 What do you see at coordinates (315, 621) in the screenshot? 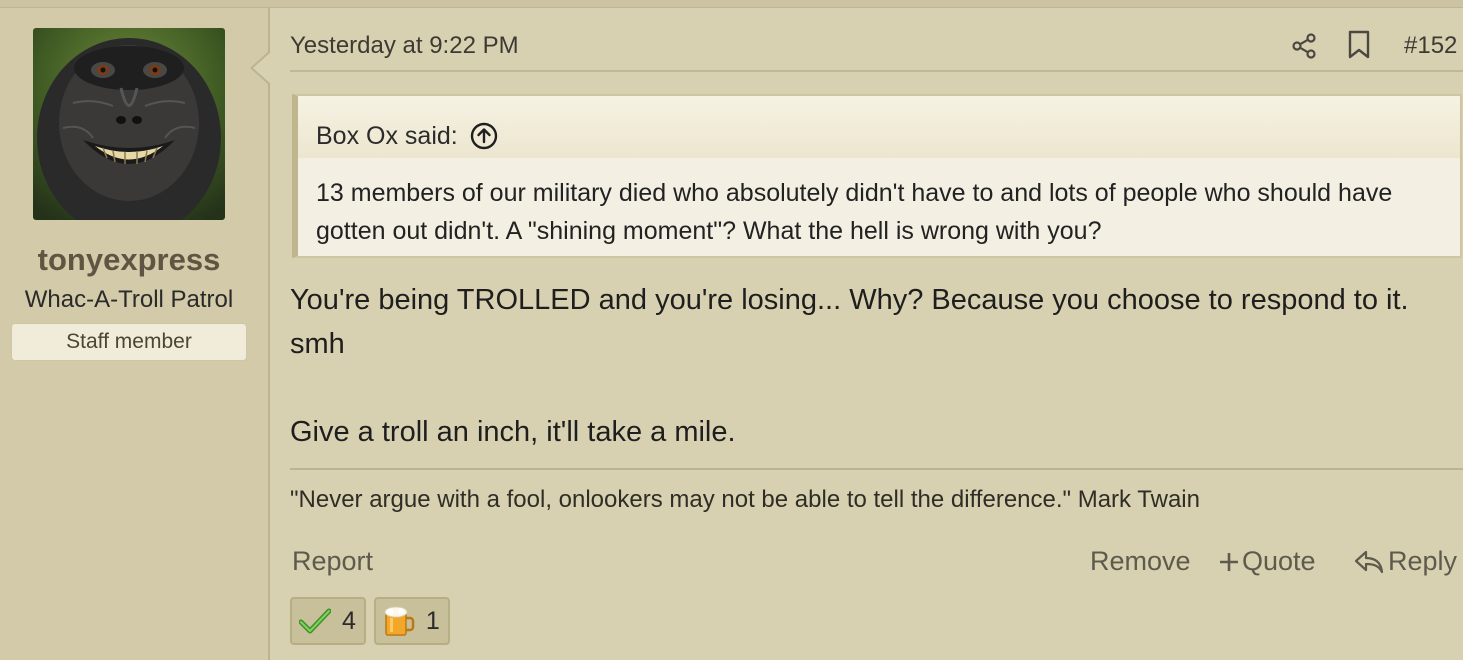
I see `checkmark-icon` at bounding box center [315, 621].